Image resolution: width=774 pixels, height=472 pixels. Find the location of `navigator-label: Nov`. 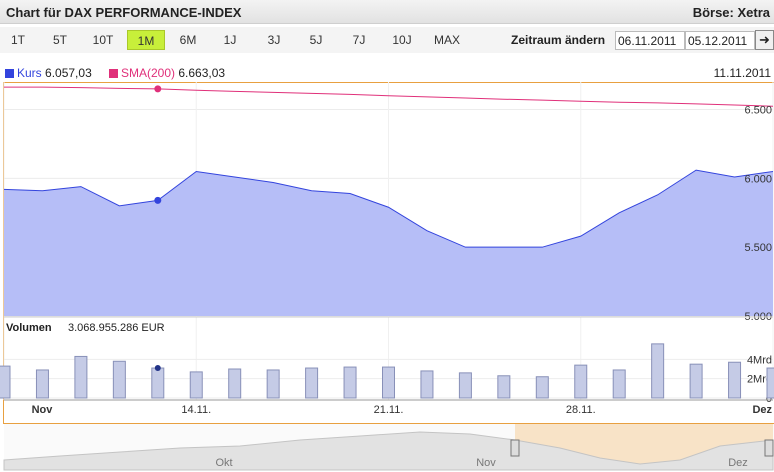

navigator-label: Nov is located at coordinates (486, 463).